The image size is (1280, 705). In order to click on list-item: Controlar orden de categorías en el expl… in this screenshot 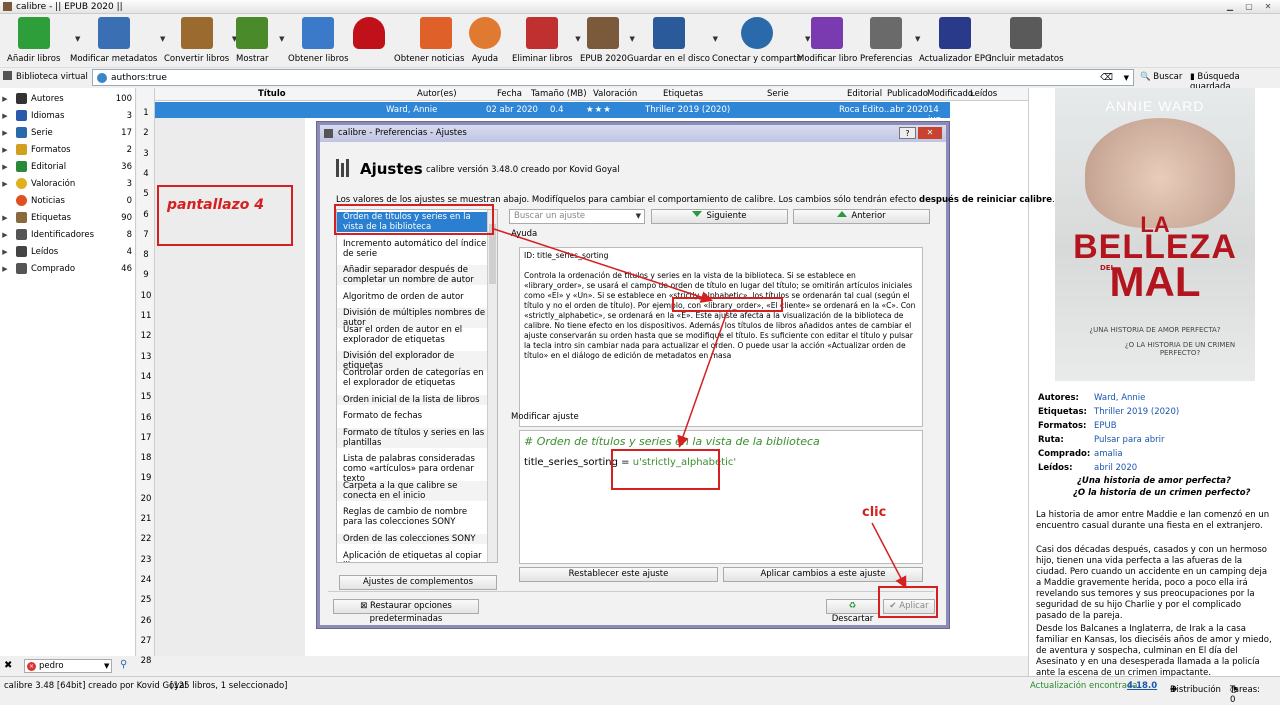, I will do `click(412, 378)`.